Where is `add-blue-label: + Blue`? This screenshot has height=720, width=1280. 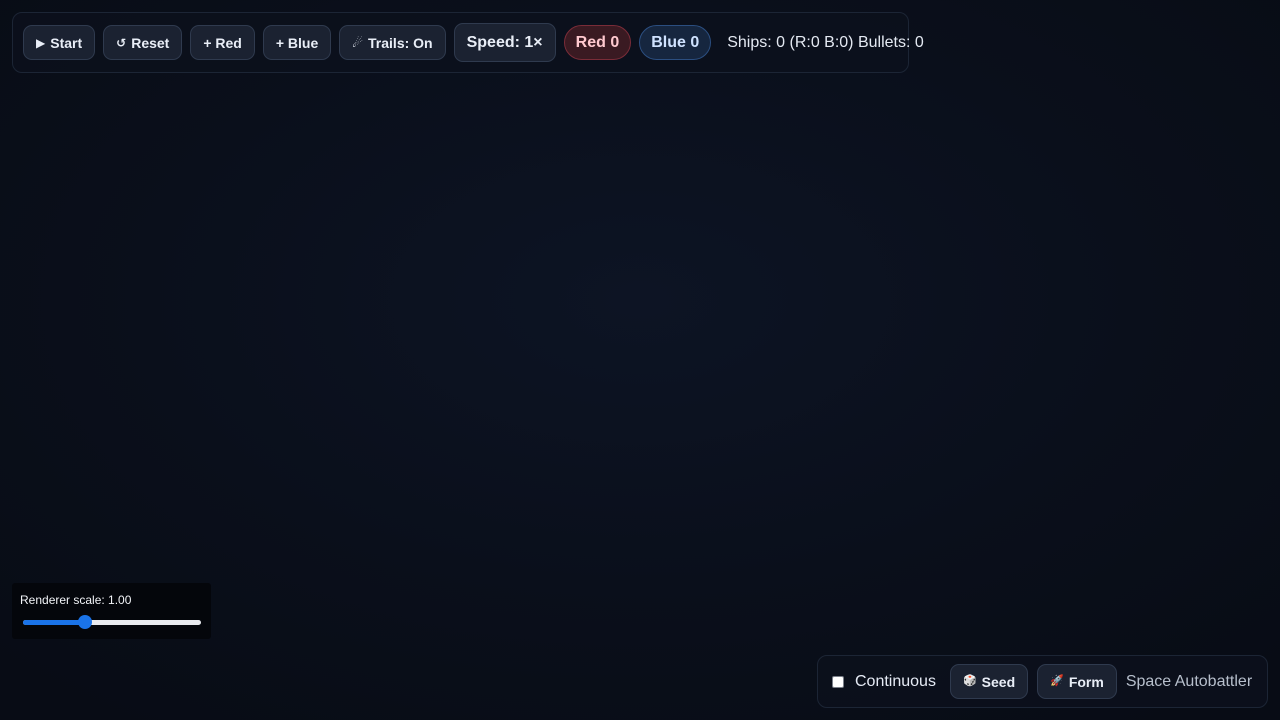
add-blue-label: + Blue is located at coordinates (297, 42).